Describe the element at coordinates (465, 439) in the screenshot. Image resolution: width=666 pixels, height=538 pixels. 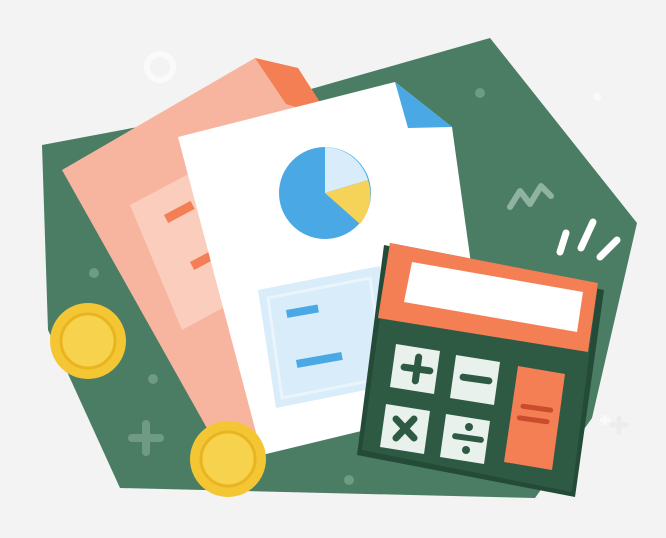
I see `divide-key-icon` at that location.